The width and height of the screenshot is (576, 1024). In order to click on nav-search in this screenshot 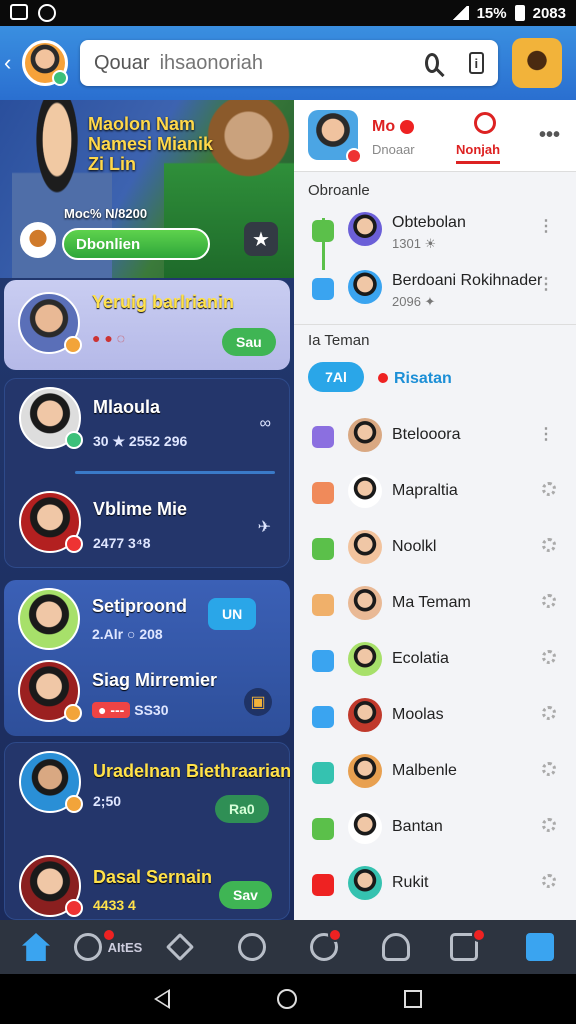, I will do `click(324, 947)`.